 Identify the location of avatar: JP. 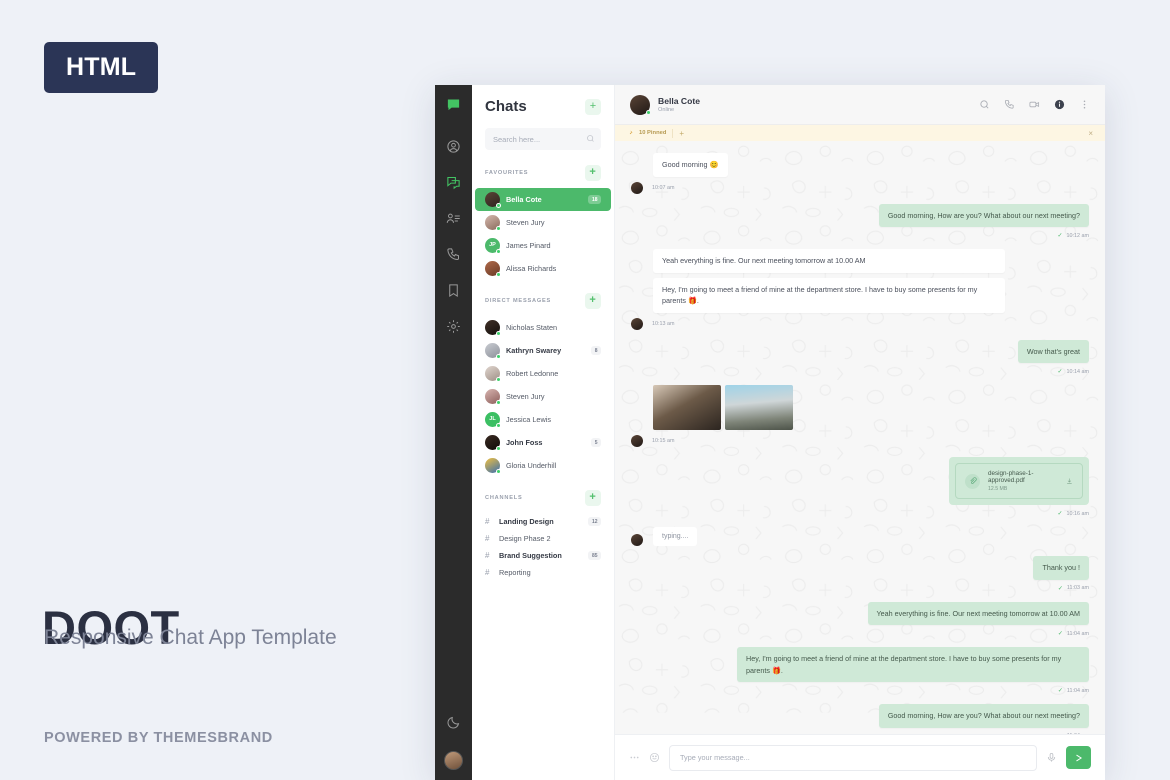
(493, 246).